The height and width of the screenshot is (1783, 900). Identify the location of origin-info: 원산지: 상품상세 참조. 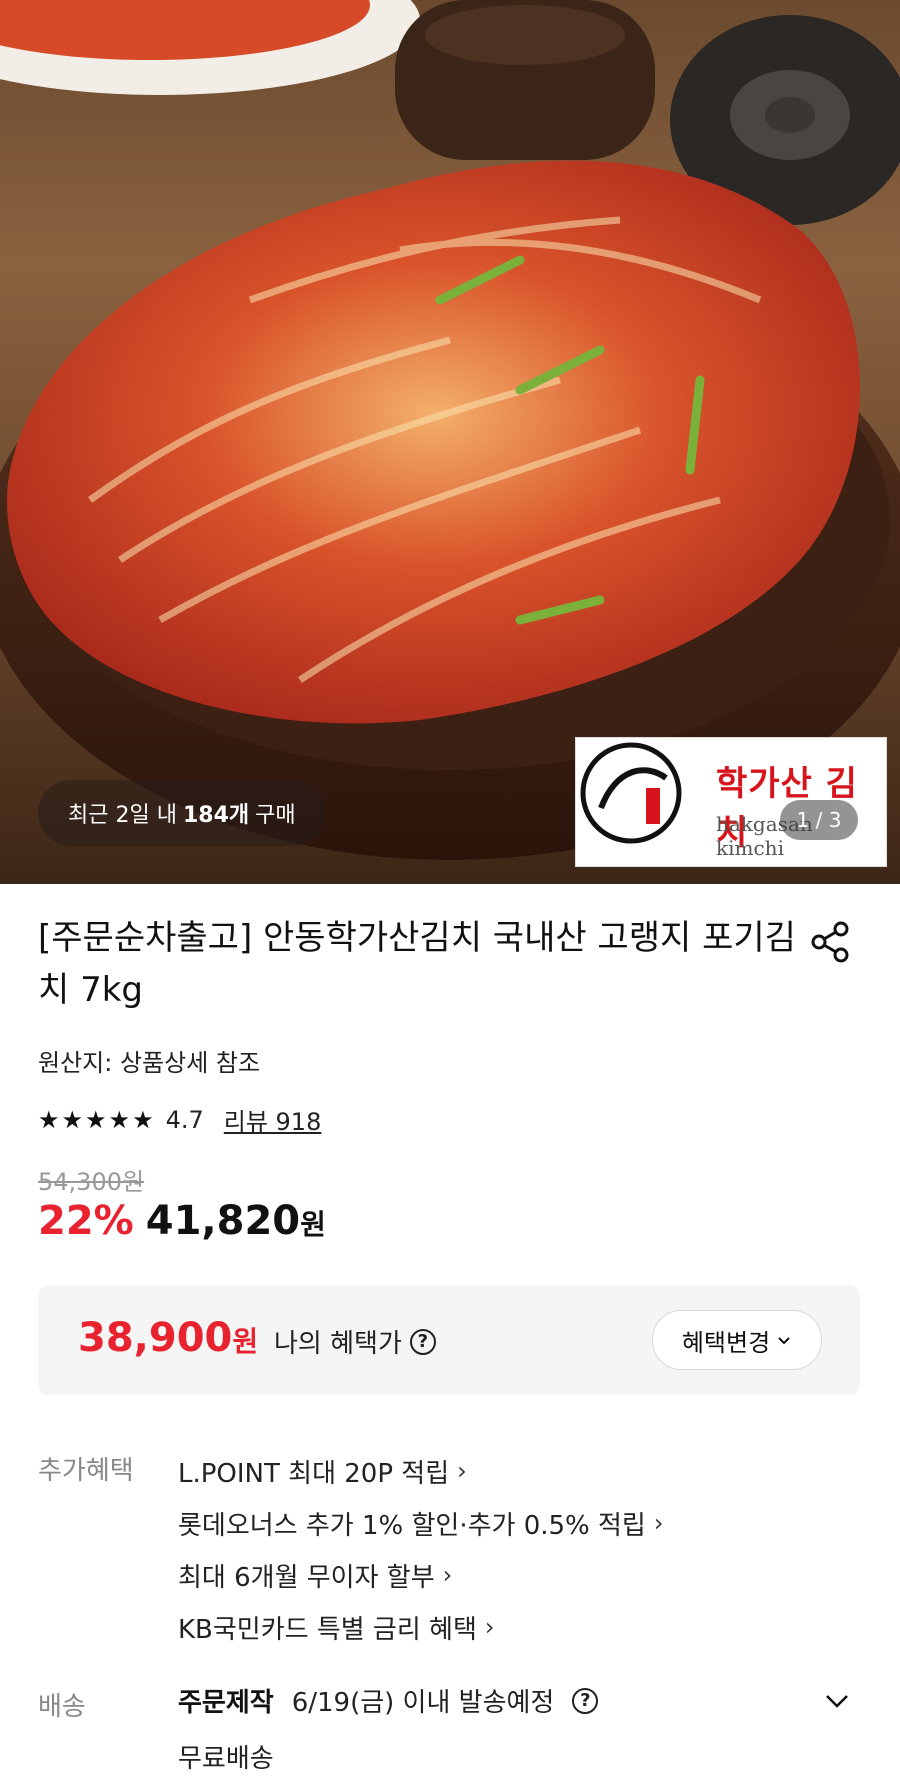
(149, 1063).